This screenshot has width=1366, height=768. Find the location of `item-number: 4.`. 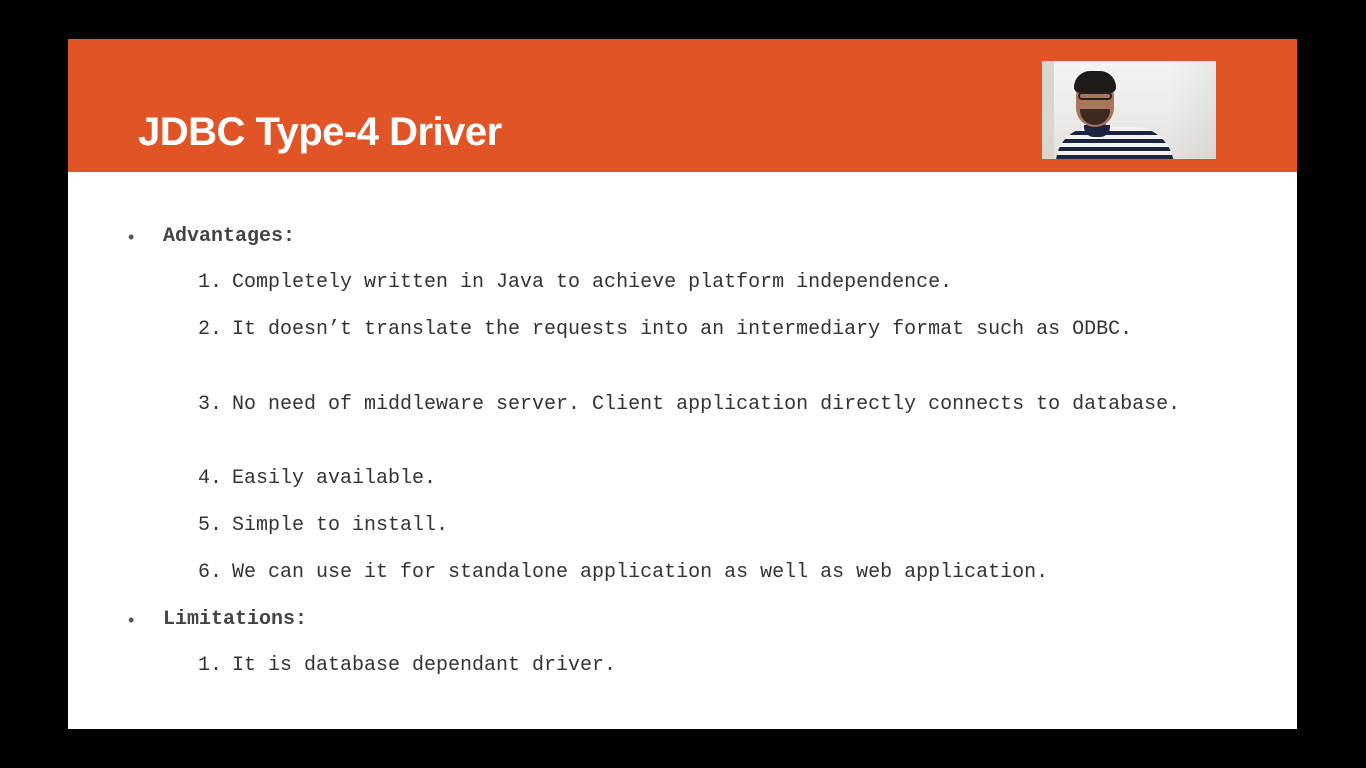

item-number: 4. is located at coordinates (210, 478).